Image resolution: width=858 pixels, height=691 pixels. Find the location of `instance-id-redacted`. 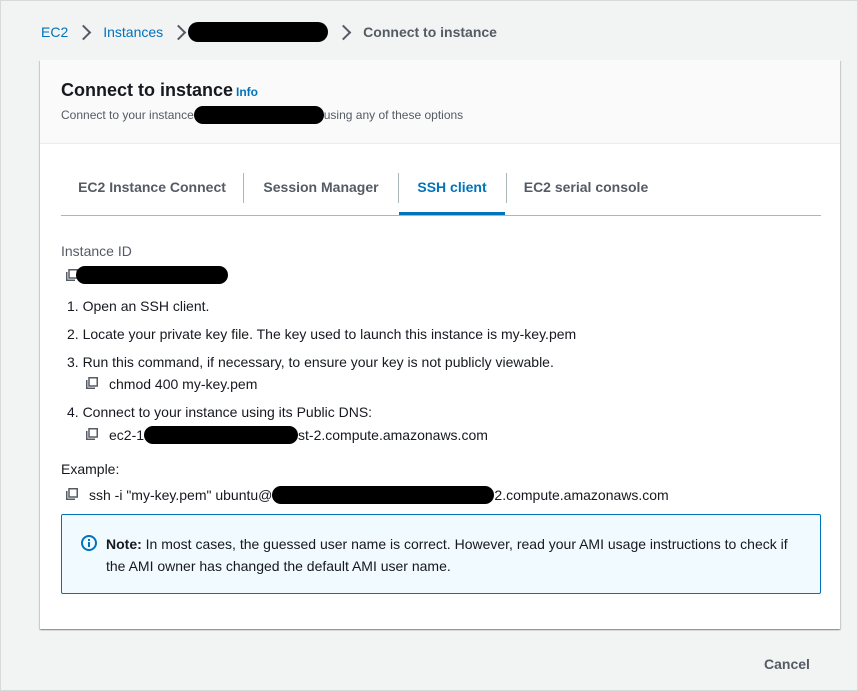

instance-id-redacted is located at coordinates (152, 275).